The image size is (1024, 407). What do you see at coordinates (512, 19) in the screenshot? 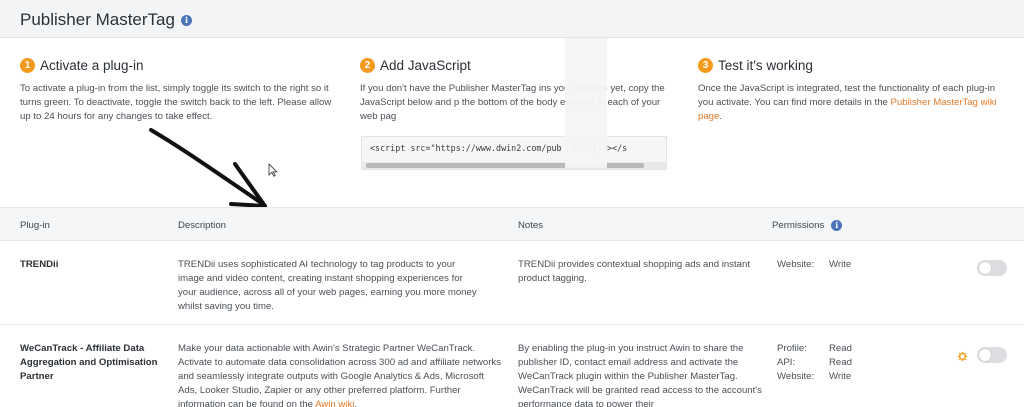
I see `page-header: Publisher MasterTag i` at bounding box center [512, 19].